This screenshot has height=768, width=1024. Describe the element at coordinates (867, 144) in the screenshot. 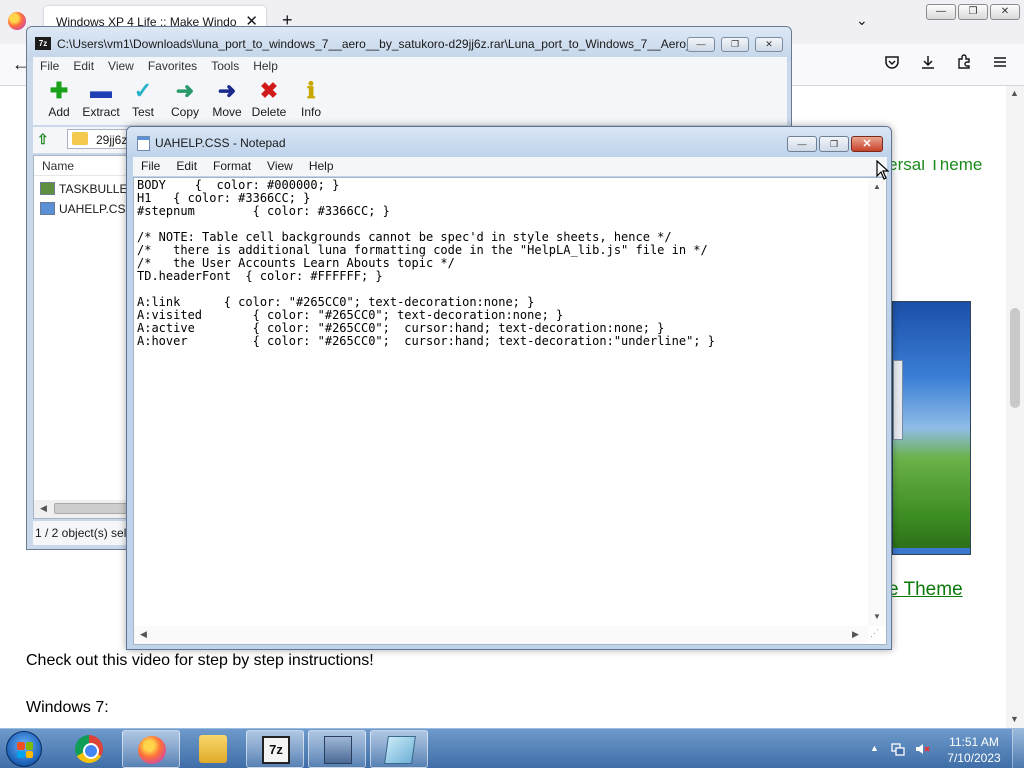

I see `notepad-close-button: ✕` at that location.